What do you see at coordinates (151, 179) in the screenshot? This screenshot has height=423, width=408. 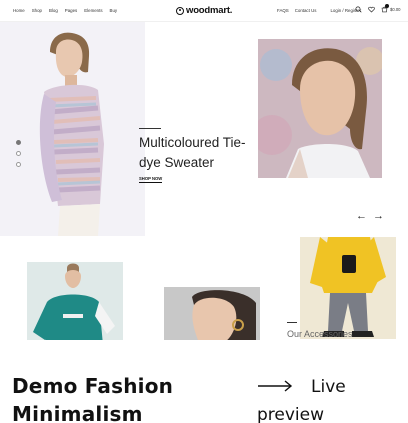 I see `shop-now-link: SHOP NOW` at bounding box center [151, 179].